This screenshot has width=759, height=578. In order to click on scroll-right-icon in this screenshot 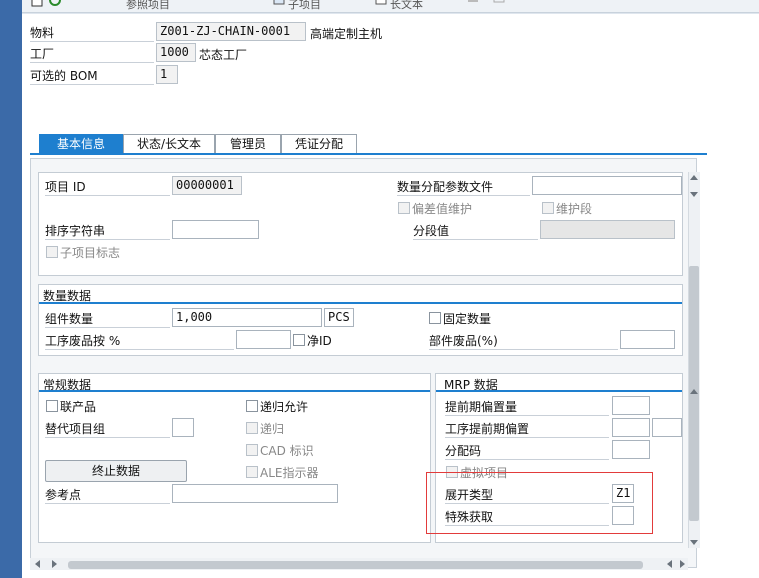, I will do `click(55, 564)`.